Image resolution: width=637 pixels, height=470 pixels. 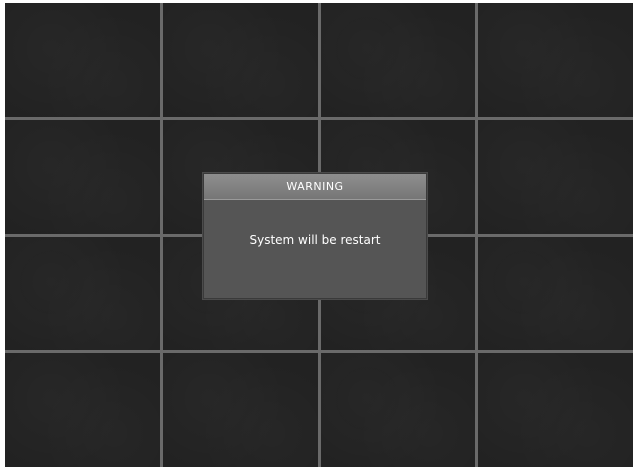 I want to click on dialog-title-bar: WARNING, so click(x=315, y=187).